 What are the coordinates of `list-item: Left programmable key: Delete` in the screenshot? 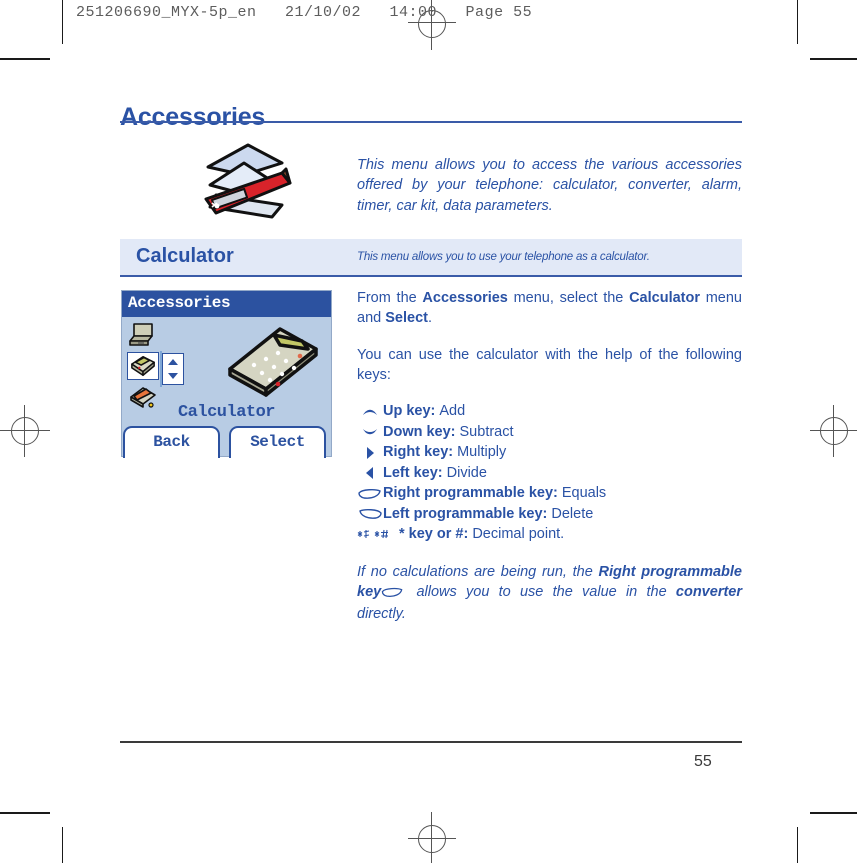 It's located at (549, 515).